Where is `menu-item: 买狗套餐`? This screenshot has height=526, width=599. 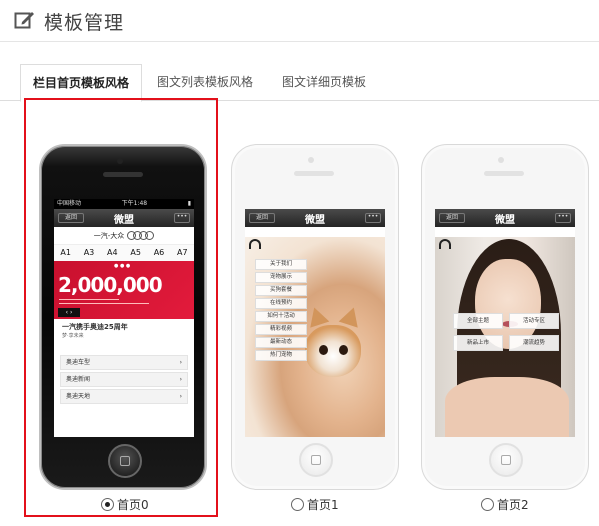
menu-item: 买狗套餐 is located at coordinates (281, 290).